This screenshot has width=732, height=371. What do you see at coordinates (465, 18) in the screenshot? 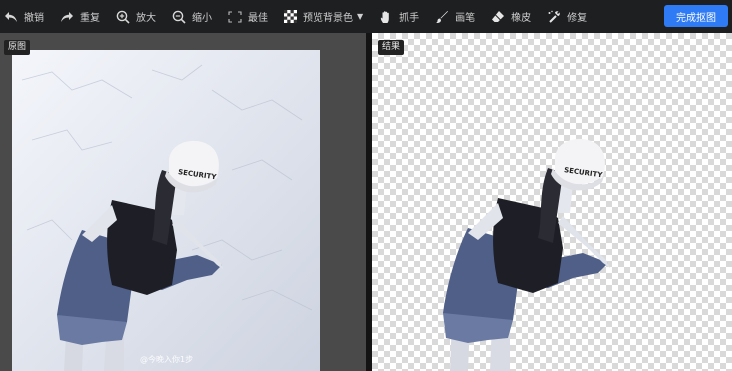
I see `brush-label: 画笔` at bounding box center [465, 18].